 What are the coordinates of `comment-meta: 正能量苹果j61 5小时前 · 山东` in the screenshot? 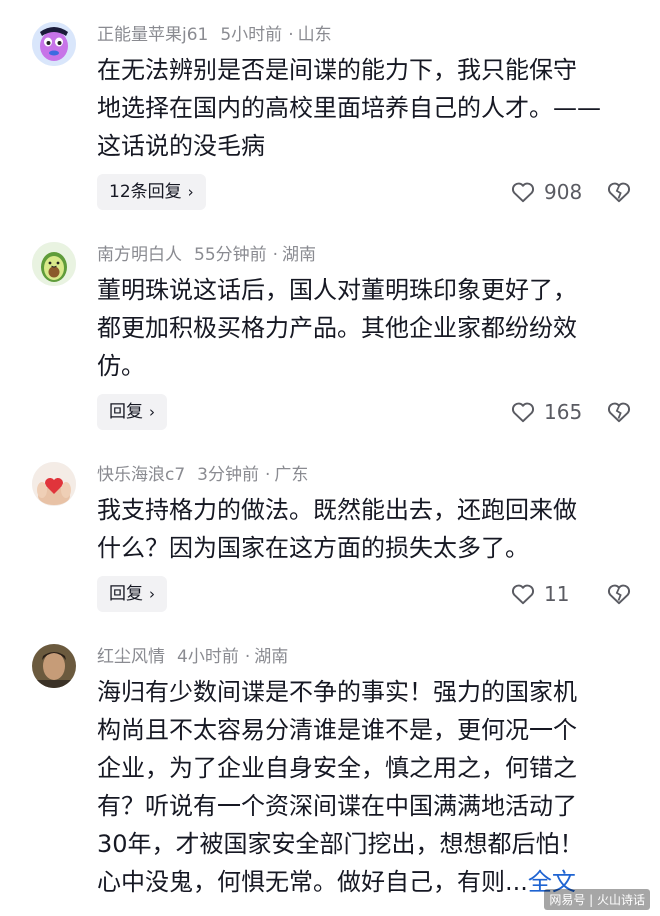 It's located at (220, 35).